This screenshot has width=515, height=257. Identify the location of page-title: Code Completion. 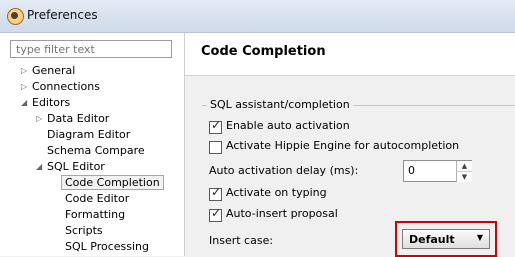
(263, 51).